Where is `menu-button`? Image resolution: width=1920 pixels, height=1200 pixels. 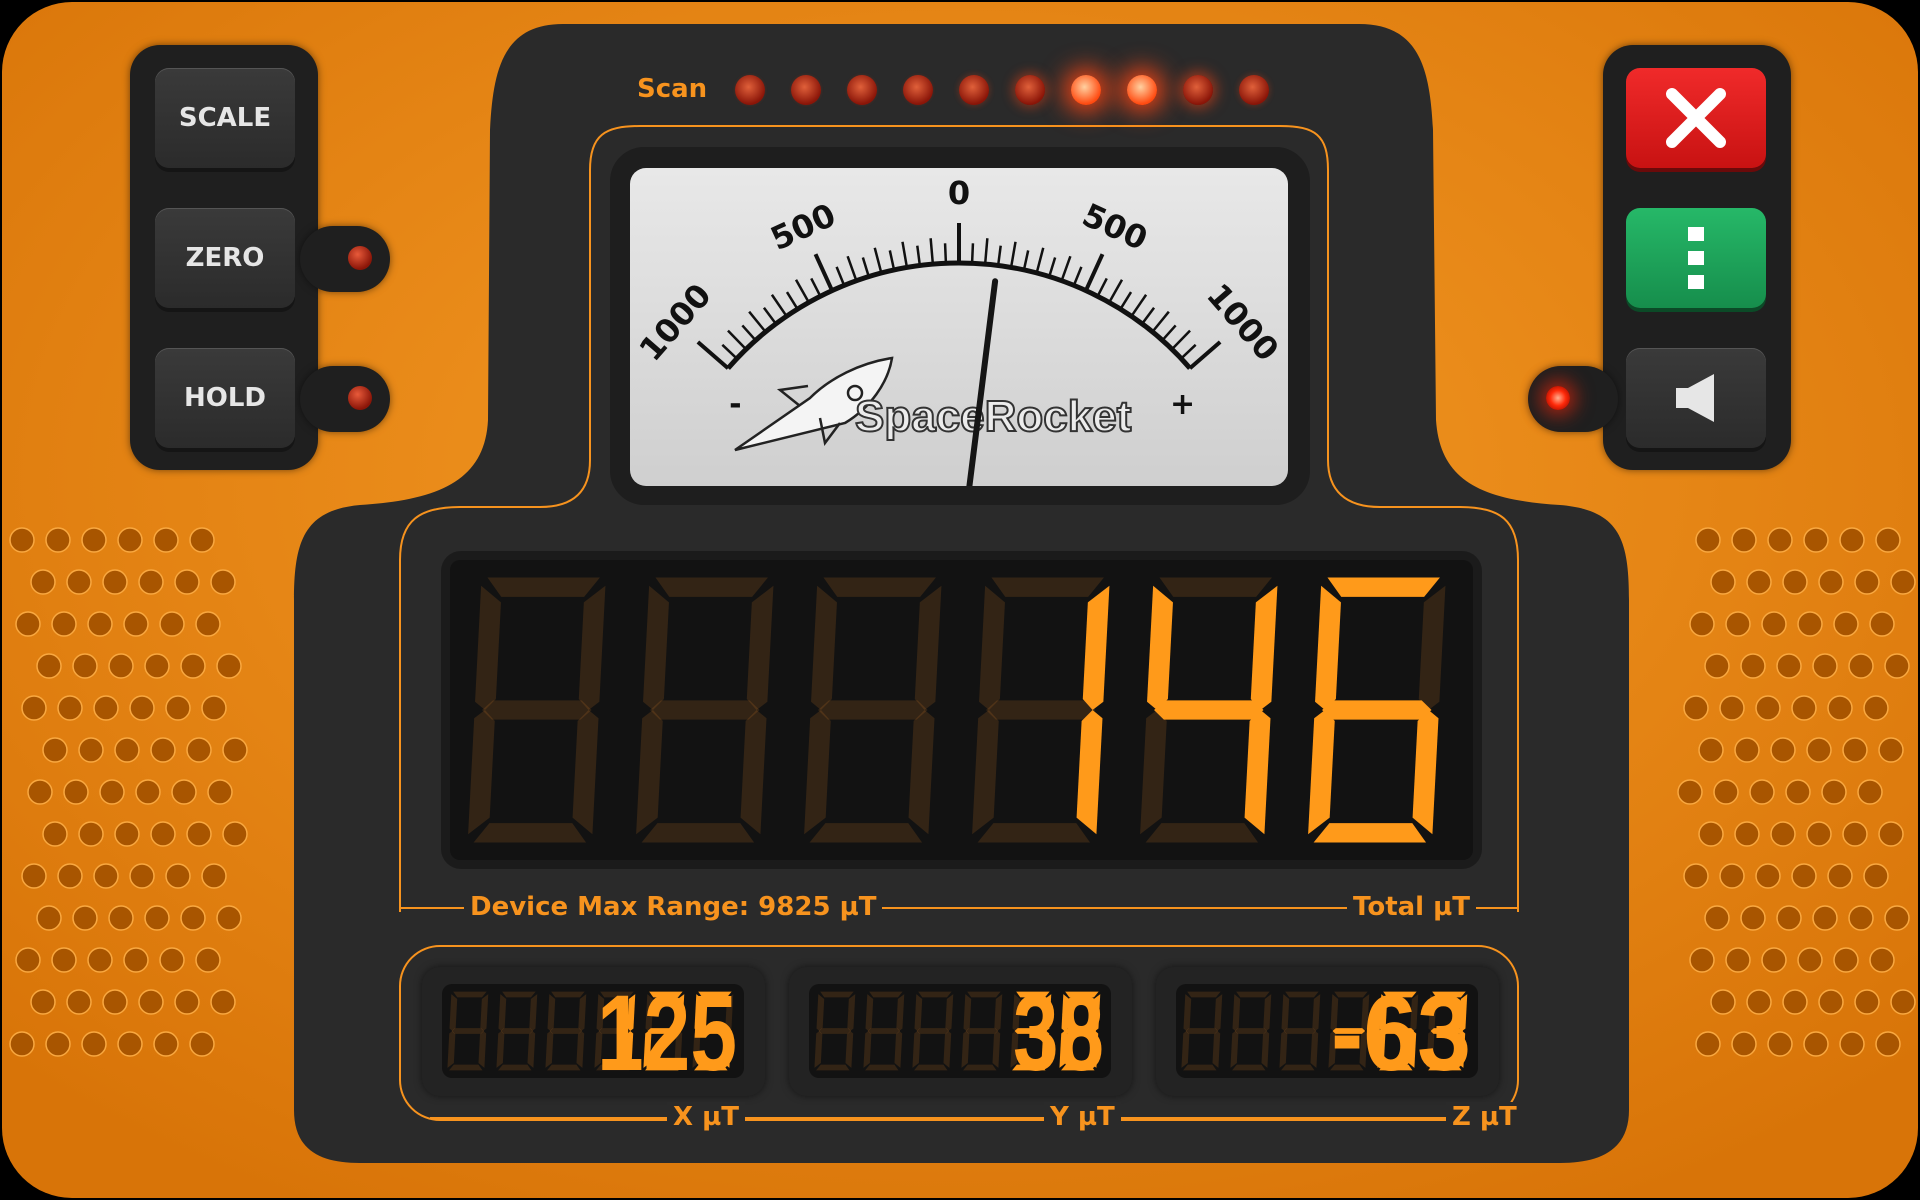 menu-button is located at coordinates (1696, 258).